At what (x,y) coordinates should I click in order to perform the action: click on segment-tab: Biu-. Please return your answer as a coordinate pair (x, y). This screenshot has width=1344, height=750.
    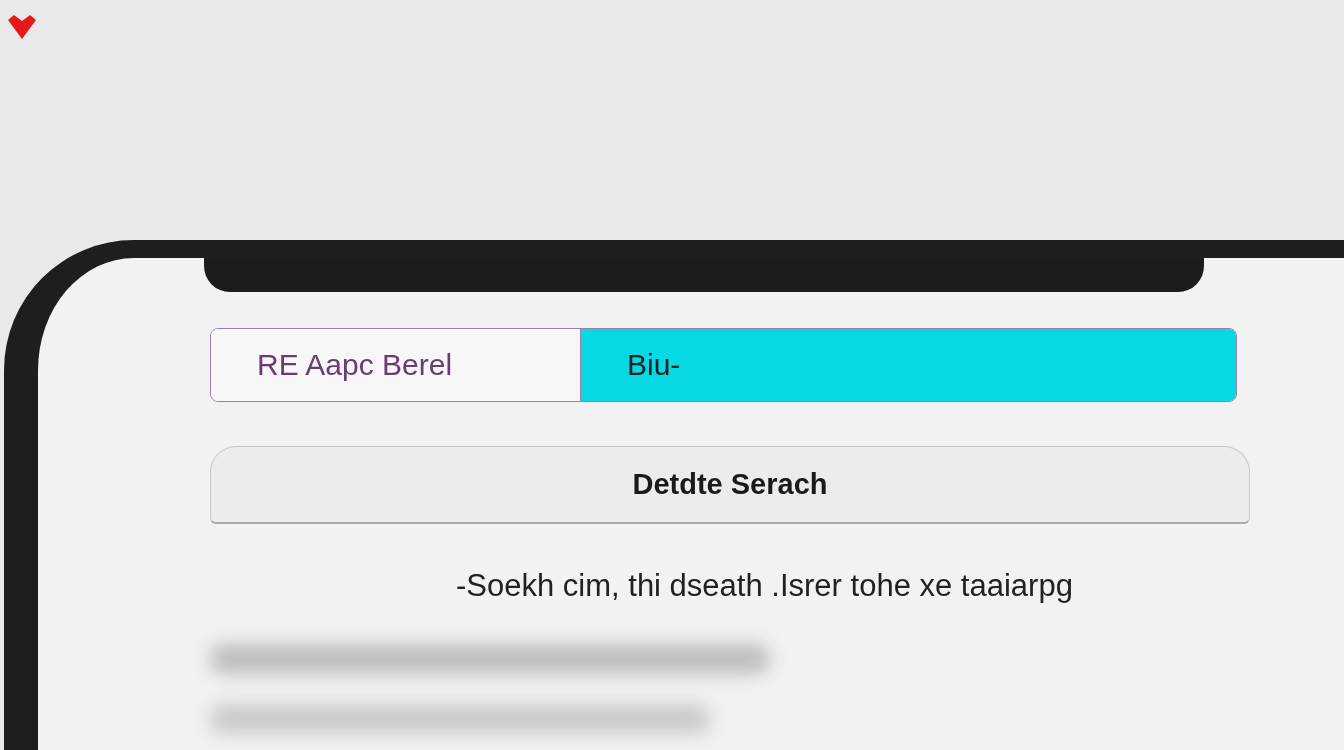
    Looking at the image, I should click on (908, 365).